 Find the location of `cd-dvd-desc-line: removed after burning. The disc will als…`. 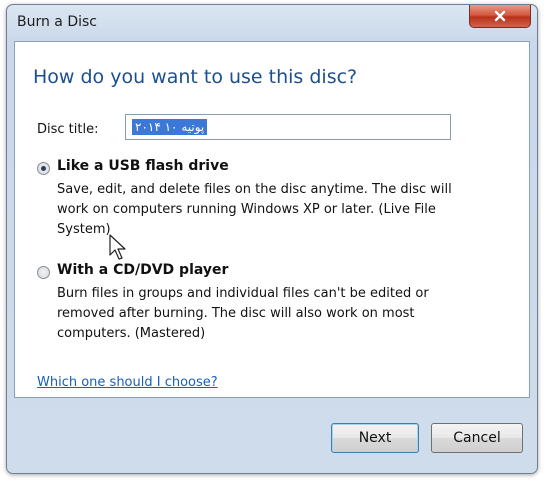

cd-dvd-desc-line: removed after burning. The disc will als… is located at coordinates (236, 313).